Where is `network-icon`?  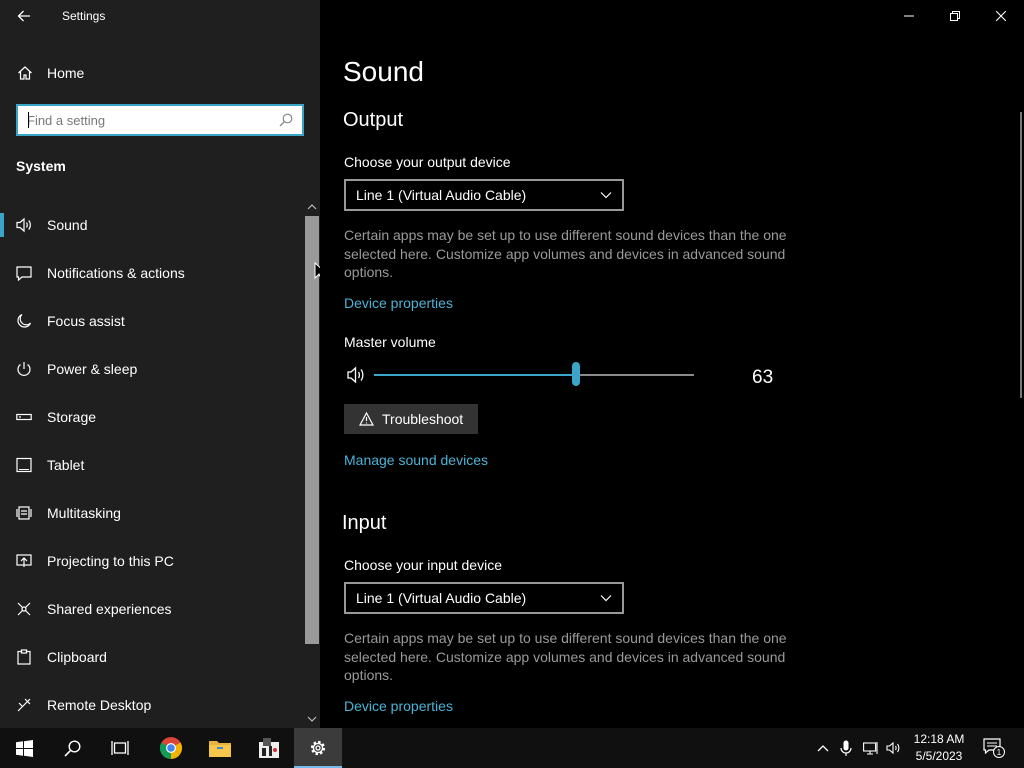 network-icon is located at coordinates (870, 748).